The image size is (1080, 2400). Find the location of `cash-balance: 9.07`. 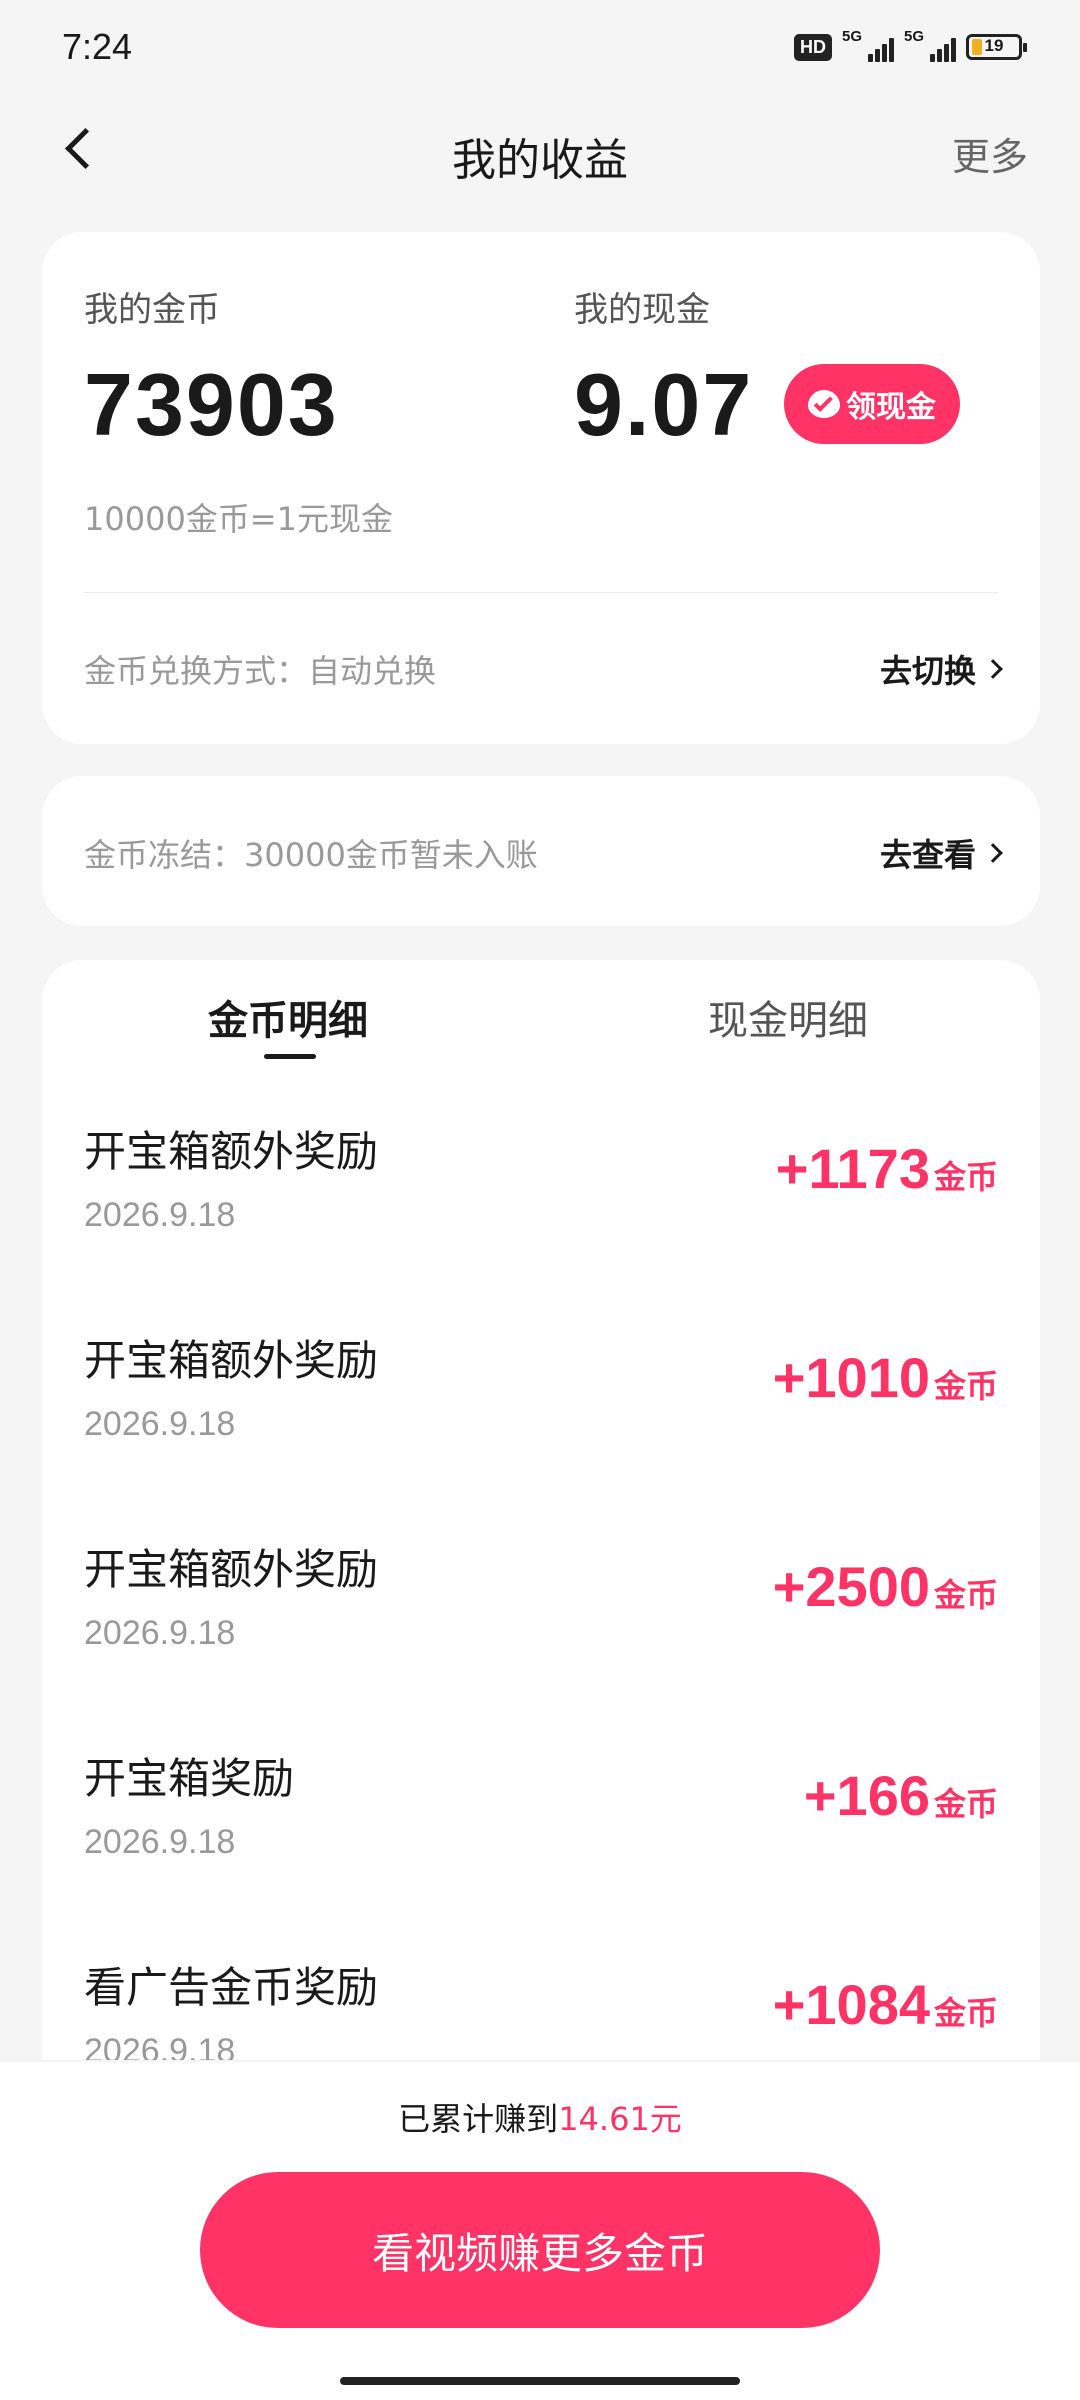

cash-balance: 9.07 is located at coordinates (664, 404).